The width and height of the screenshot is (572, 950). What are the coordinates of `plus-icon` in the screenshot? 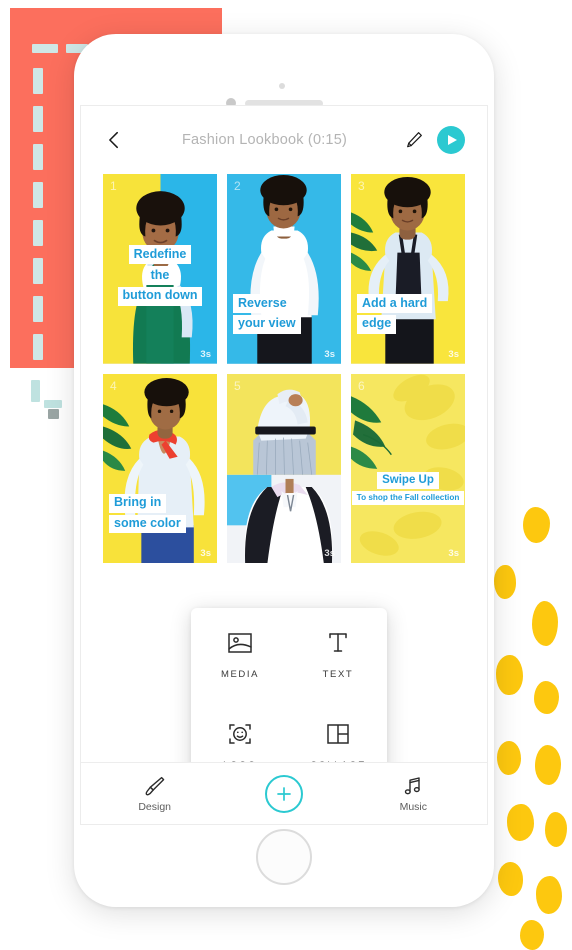 It's located at (284, 793).